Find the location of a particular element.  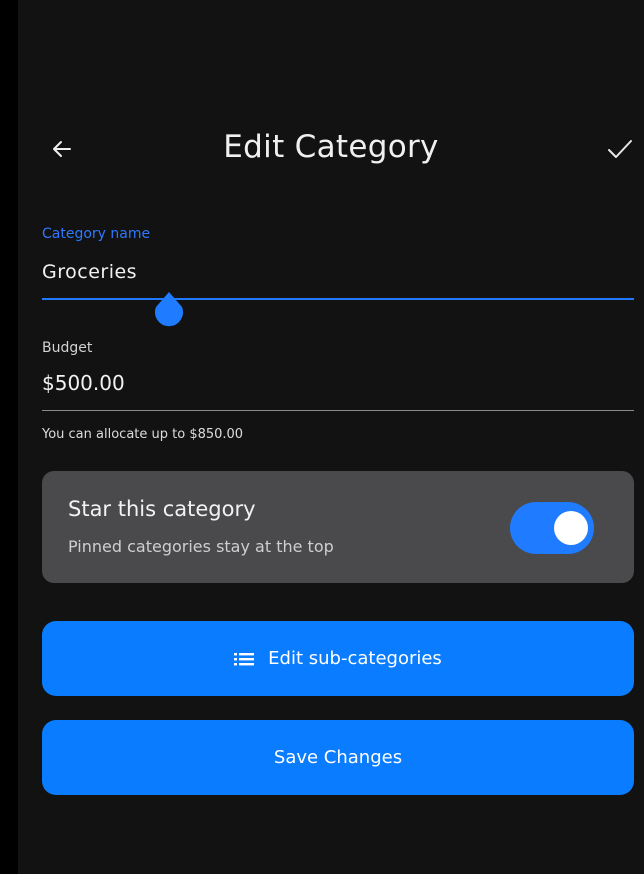

budget-underline is located at coordinates (338, 410).